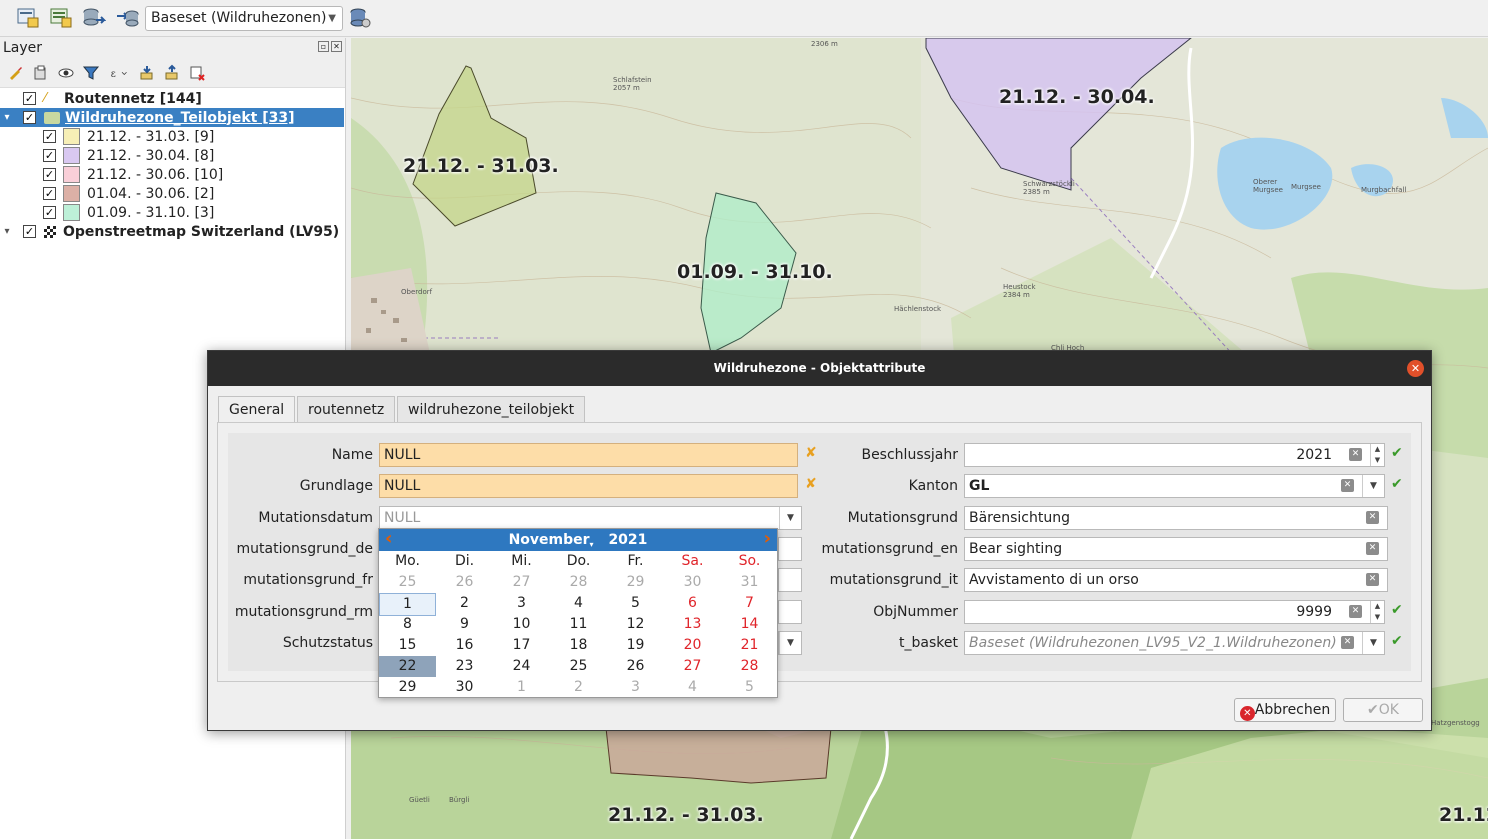  What do you see at coordinates (172, 73) in the screenshot?
I see `collapse-icon` at bounding box center [172, 73].